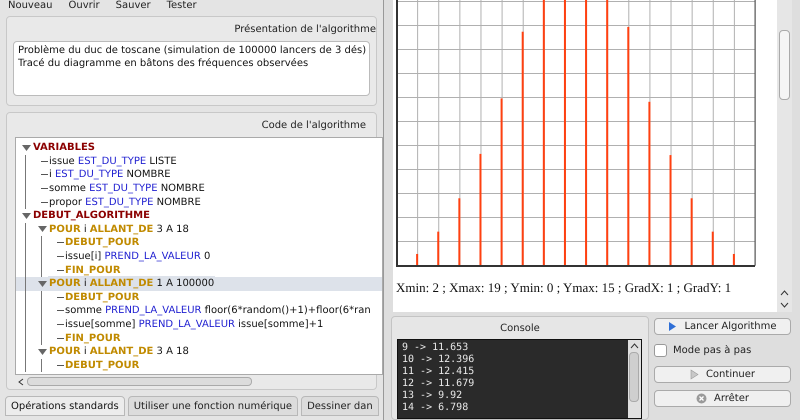 Image resolution: width=800 pixels, height=420 pixels. Describe the element at coordinates (520, 329) in the screenshot. I see `panel-title: Console` at that location.